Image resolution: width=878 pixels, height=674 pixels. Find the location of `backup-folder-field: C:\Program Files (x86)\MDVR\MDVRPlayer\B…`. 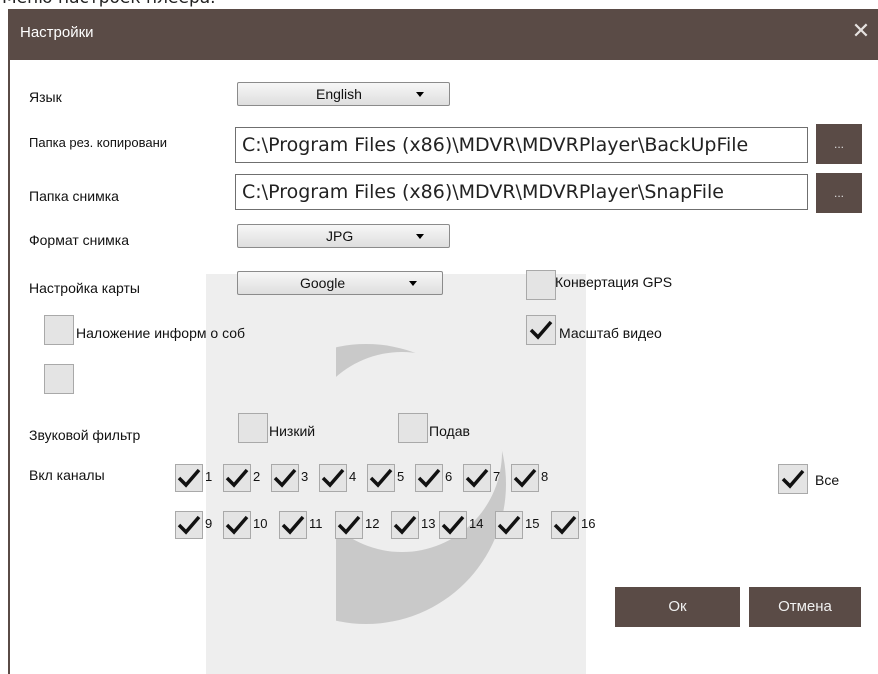

backup-folder-field: C:\Program Files (x86)\MDVR\MDVRPlayer\B… is located at coordinates (521, 145).